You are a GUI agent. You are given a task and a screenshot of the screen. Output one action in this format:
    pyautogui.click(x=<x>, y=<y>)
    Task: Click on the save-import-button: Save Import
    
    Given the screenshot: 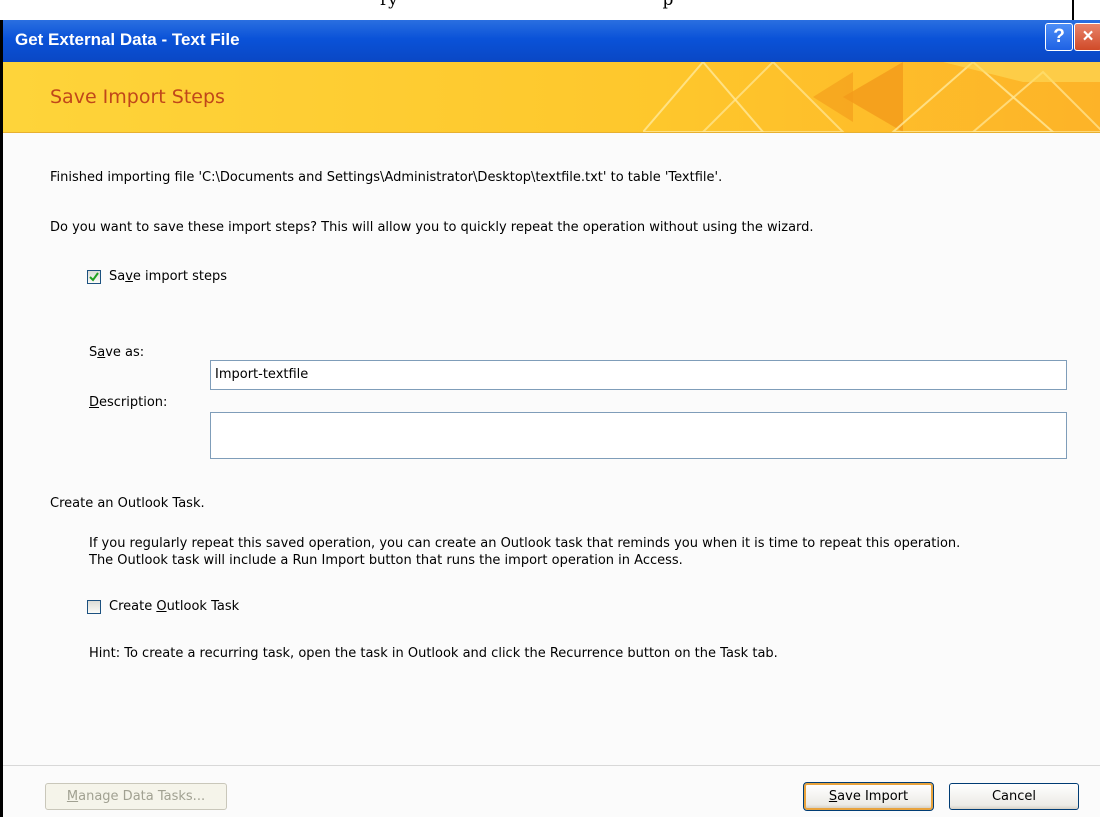 What is the action you would take?
    pyautogui.click(x=868, y=796)
    